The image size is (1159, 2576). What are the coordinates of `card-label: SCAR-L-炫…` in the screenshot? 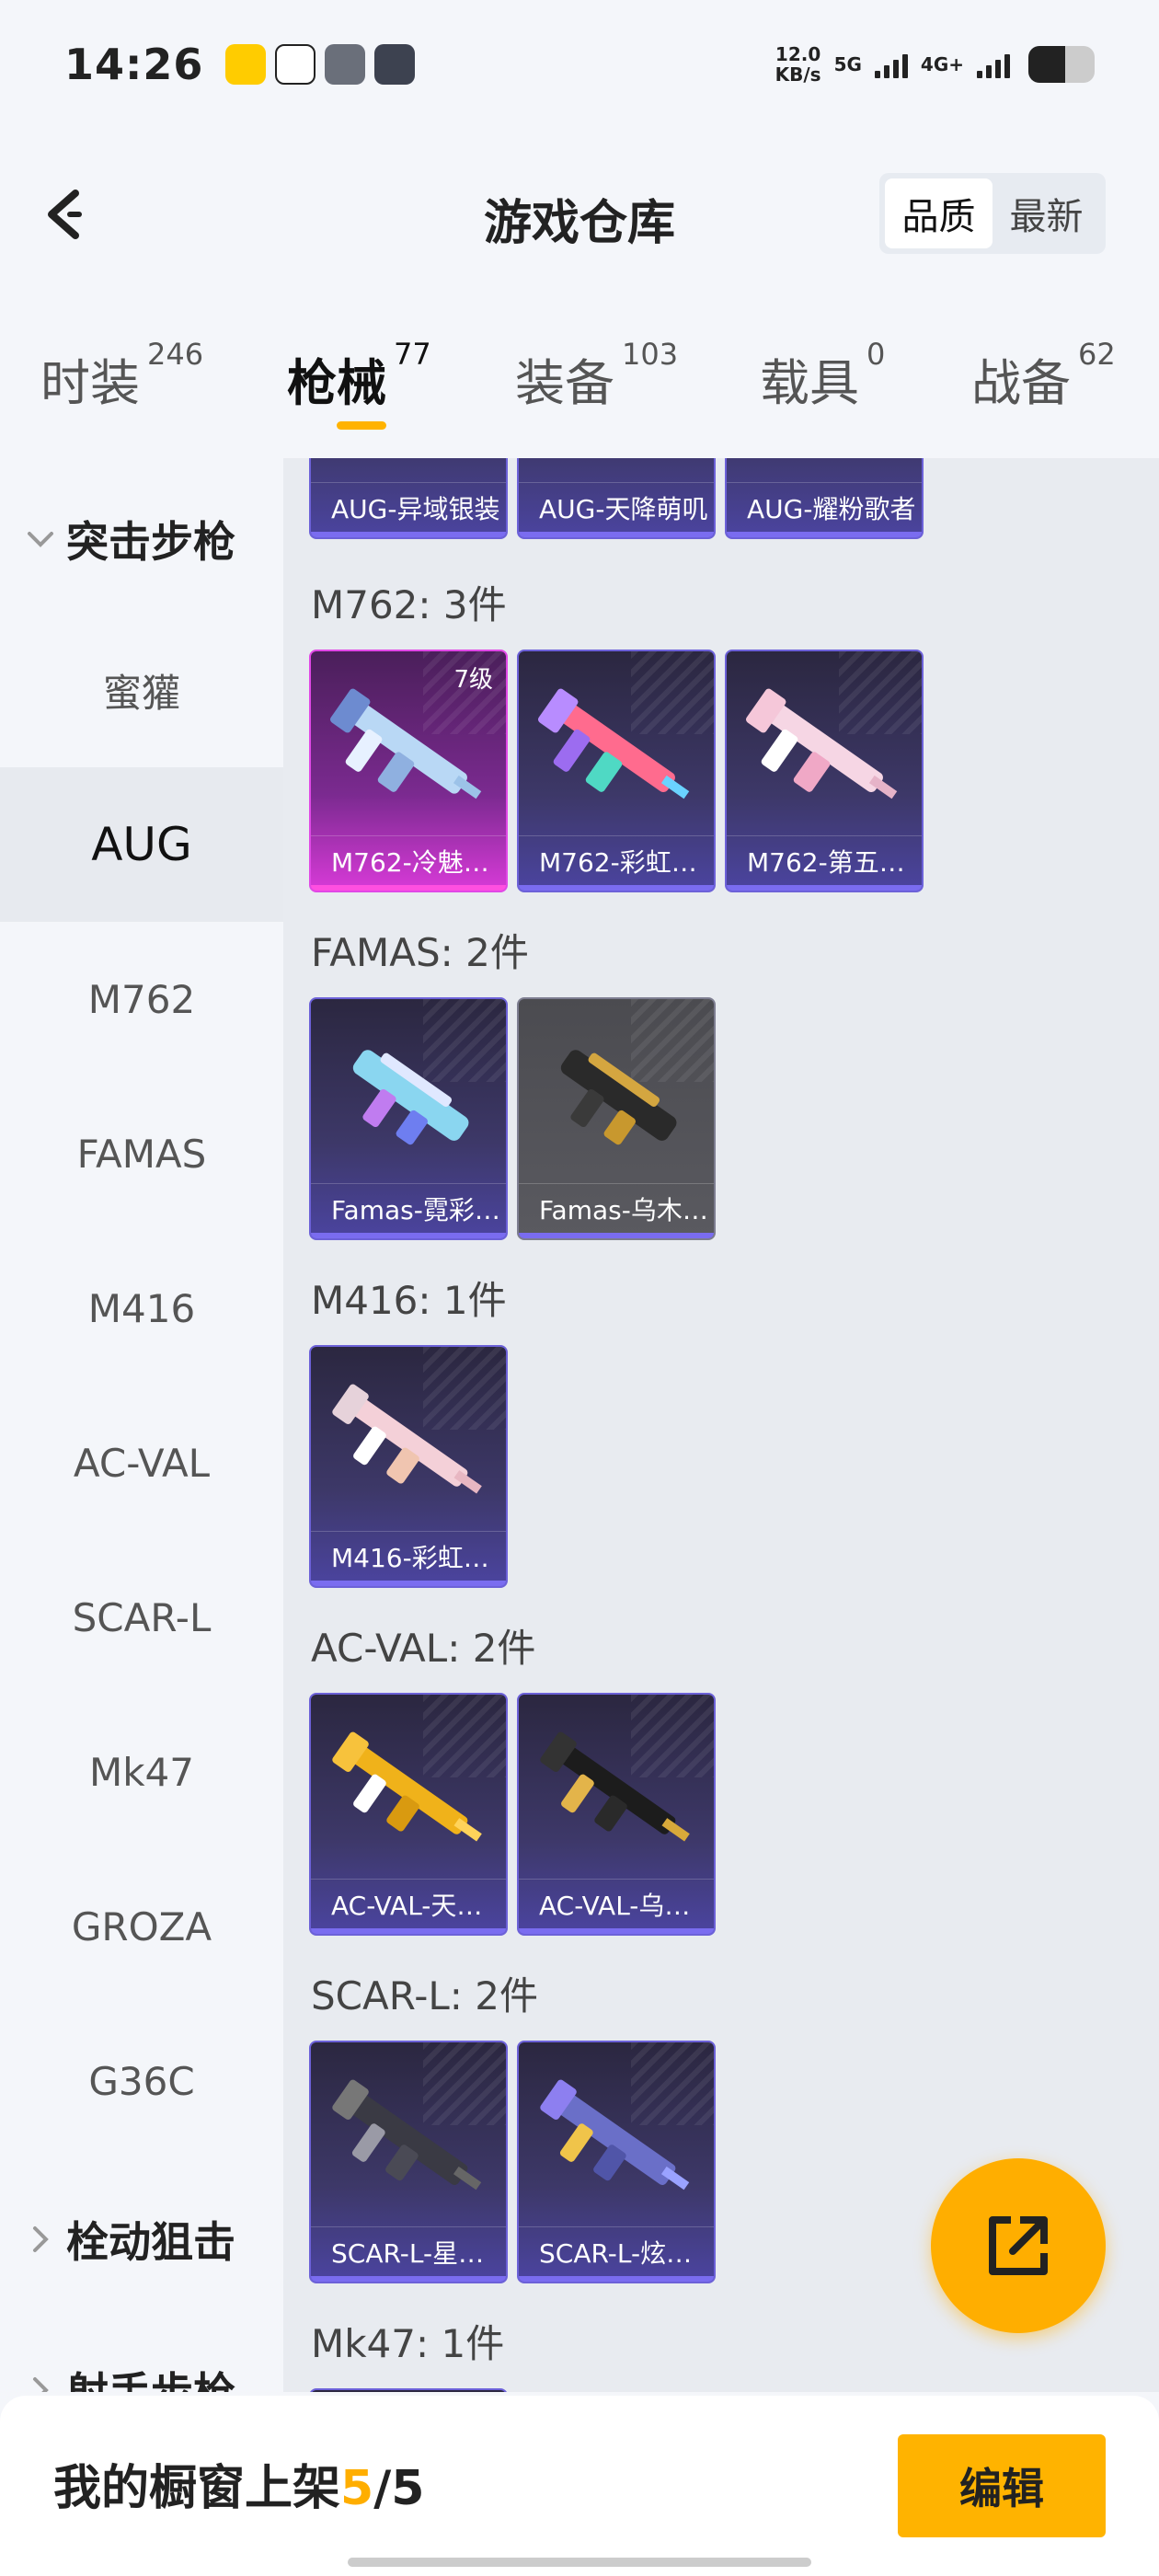 It's located at (616, 2251).